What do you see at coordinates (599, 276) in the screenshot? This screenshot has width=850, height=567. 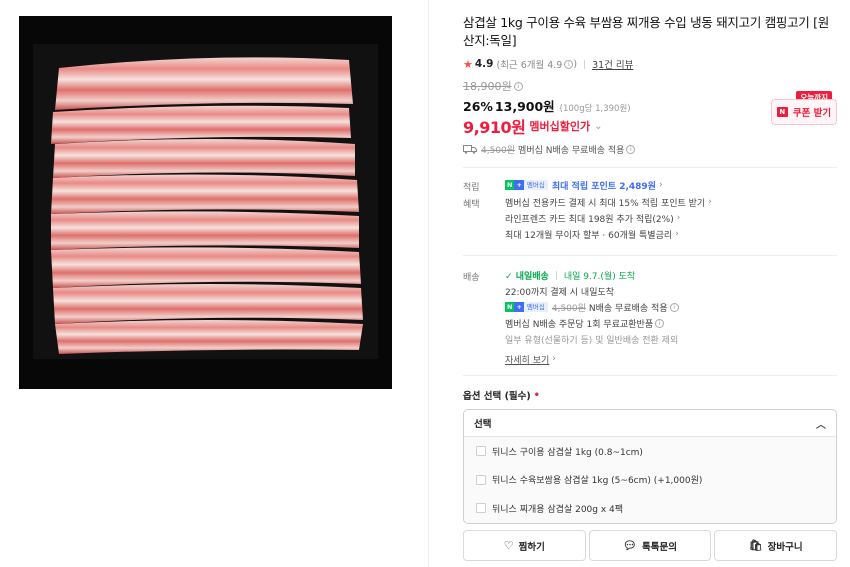 I see `delivery-arrival: 내일 9.7.(월) 도착` at bounding box center [599, 276].